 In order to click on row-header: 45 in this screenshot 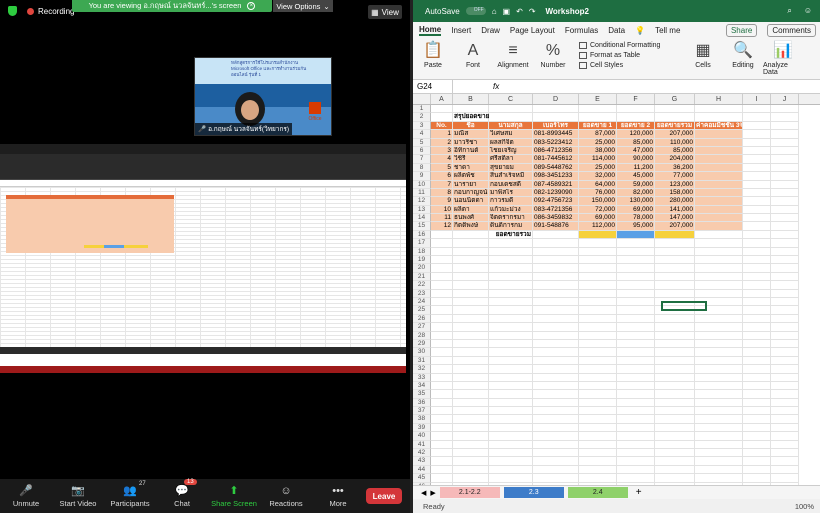, I will do `click(422, 478)`.